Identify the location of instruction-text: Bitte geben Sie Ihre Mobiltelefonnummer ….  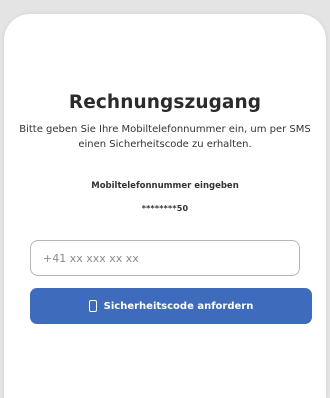
(165, 137).